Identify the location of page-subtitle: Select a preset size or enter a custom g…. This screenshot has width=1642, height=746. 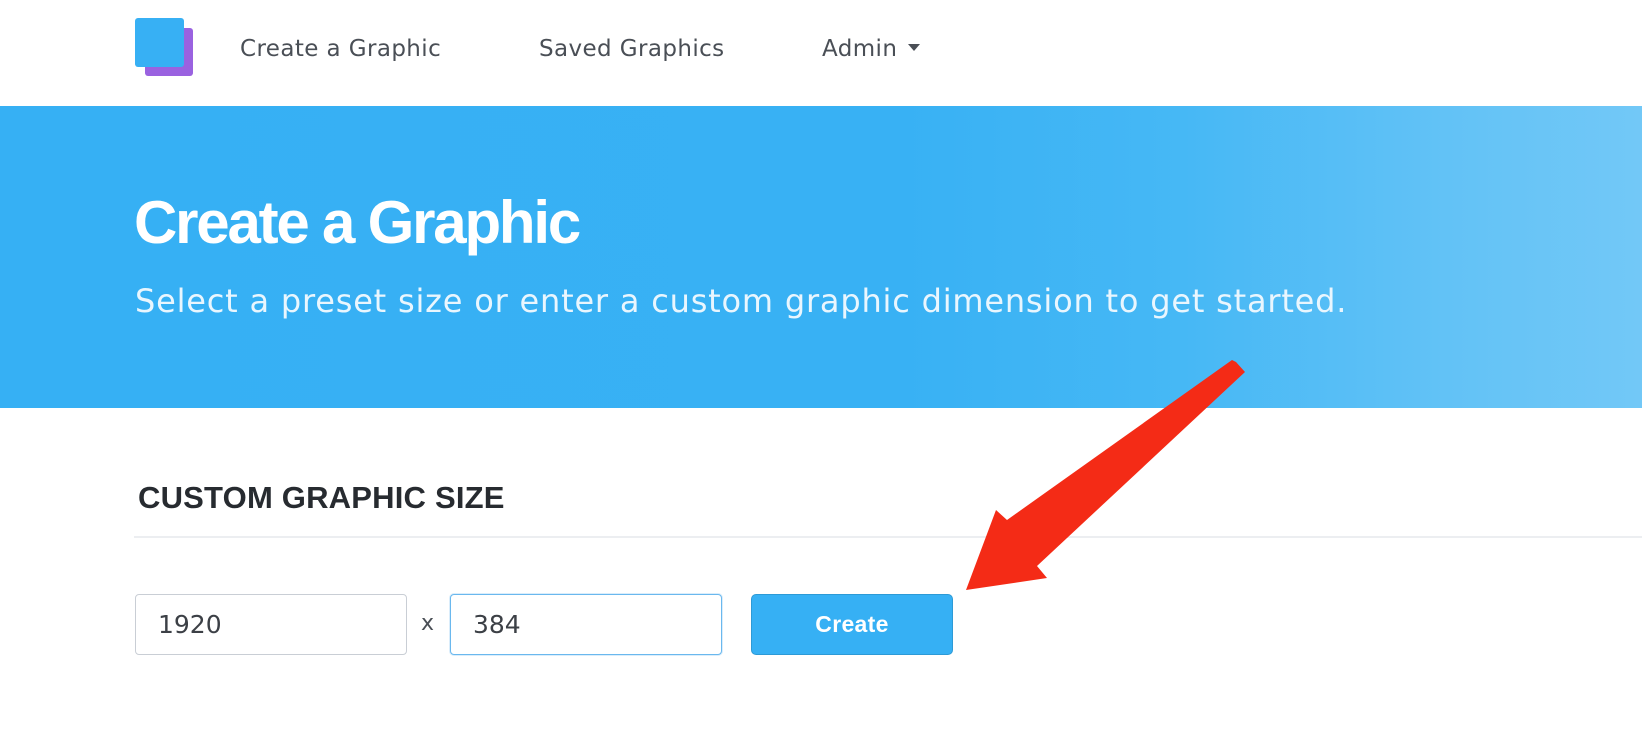
(741, 301).